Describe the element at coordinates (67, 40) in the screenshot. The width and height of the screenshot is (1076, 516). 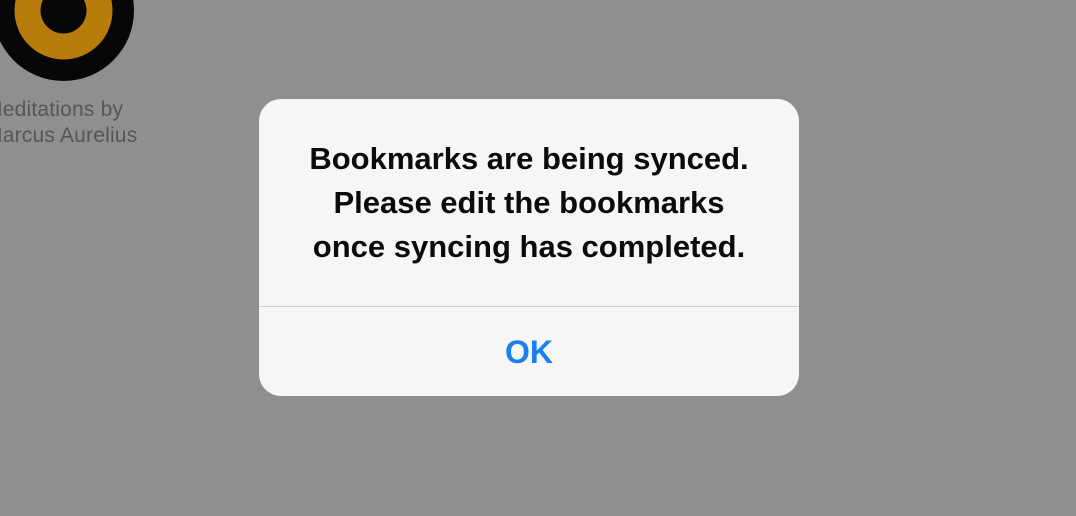
I see `book-cover-icon` at that location.